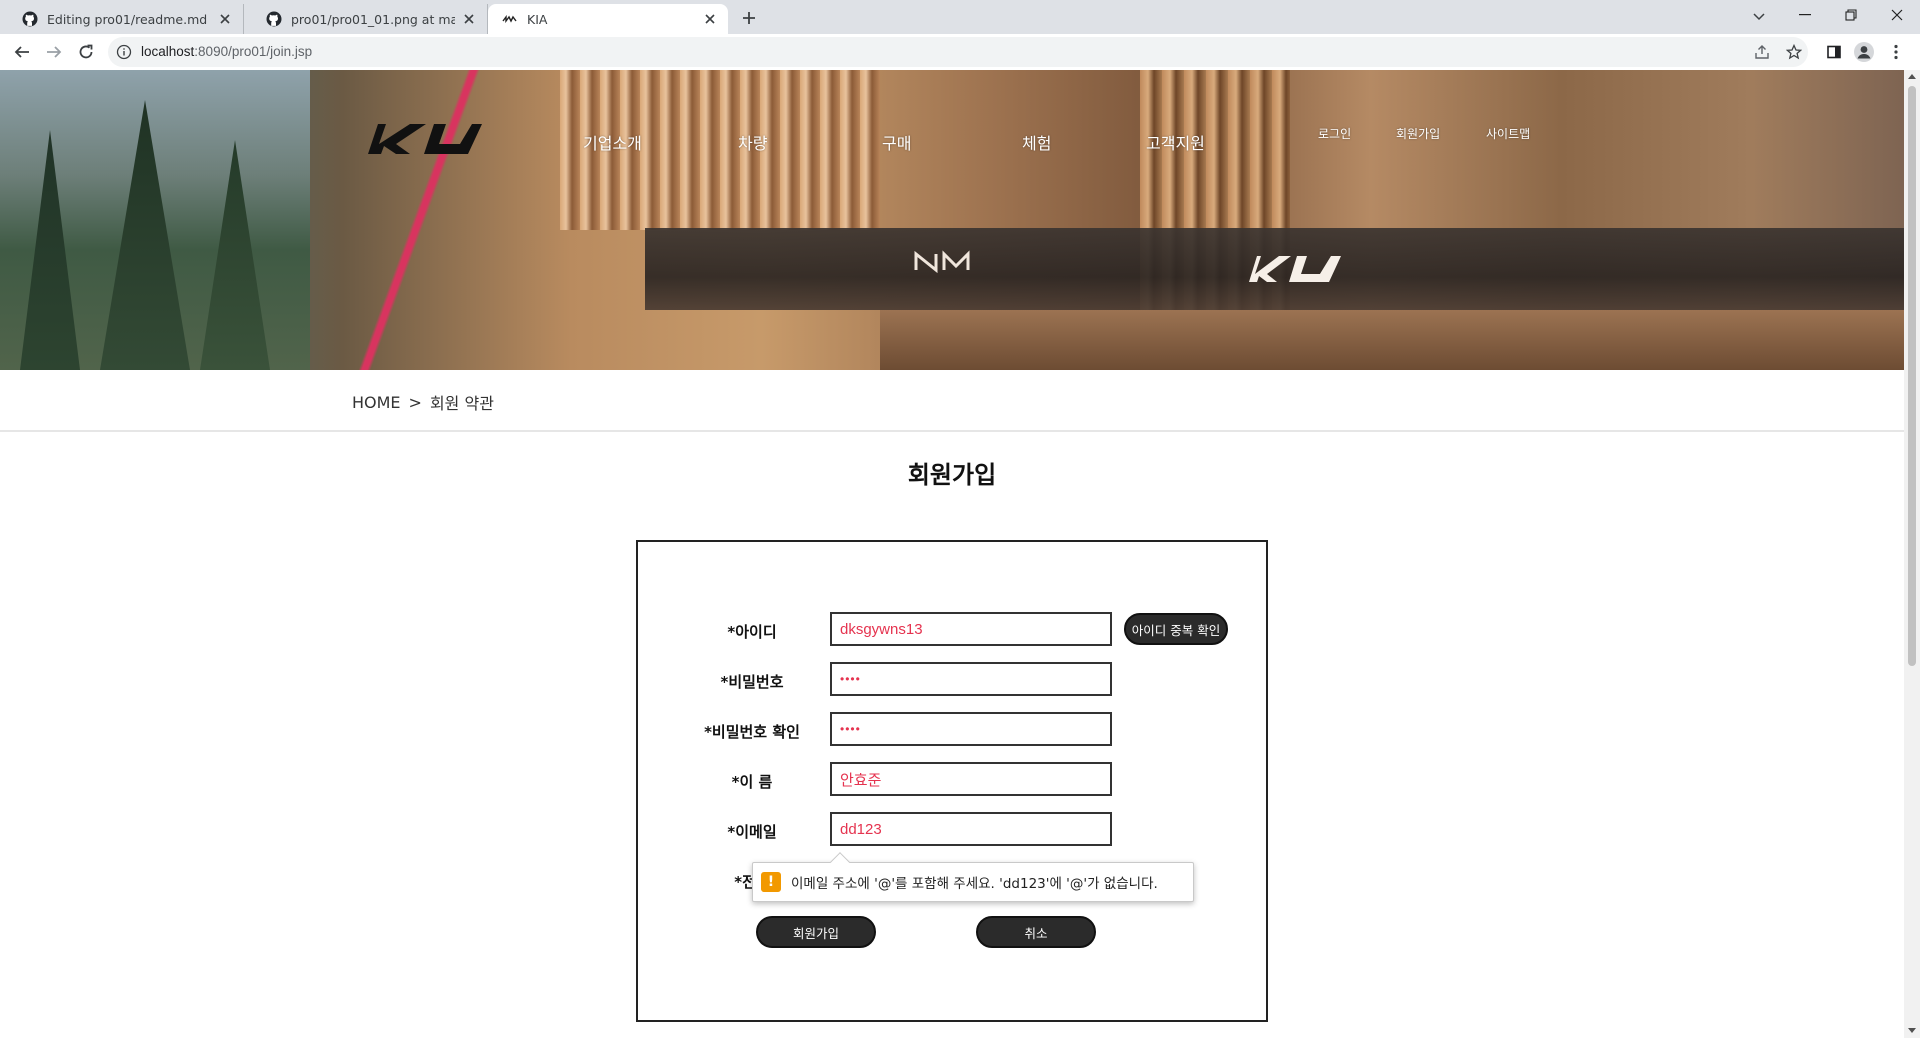  What do you see at coordinates (1392, 340) in the screenshot?
I see `floor-area` at bounding box center [1392, 340].